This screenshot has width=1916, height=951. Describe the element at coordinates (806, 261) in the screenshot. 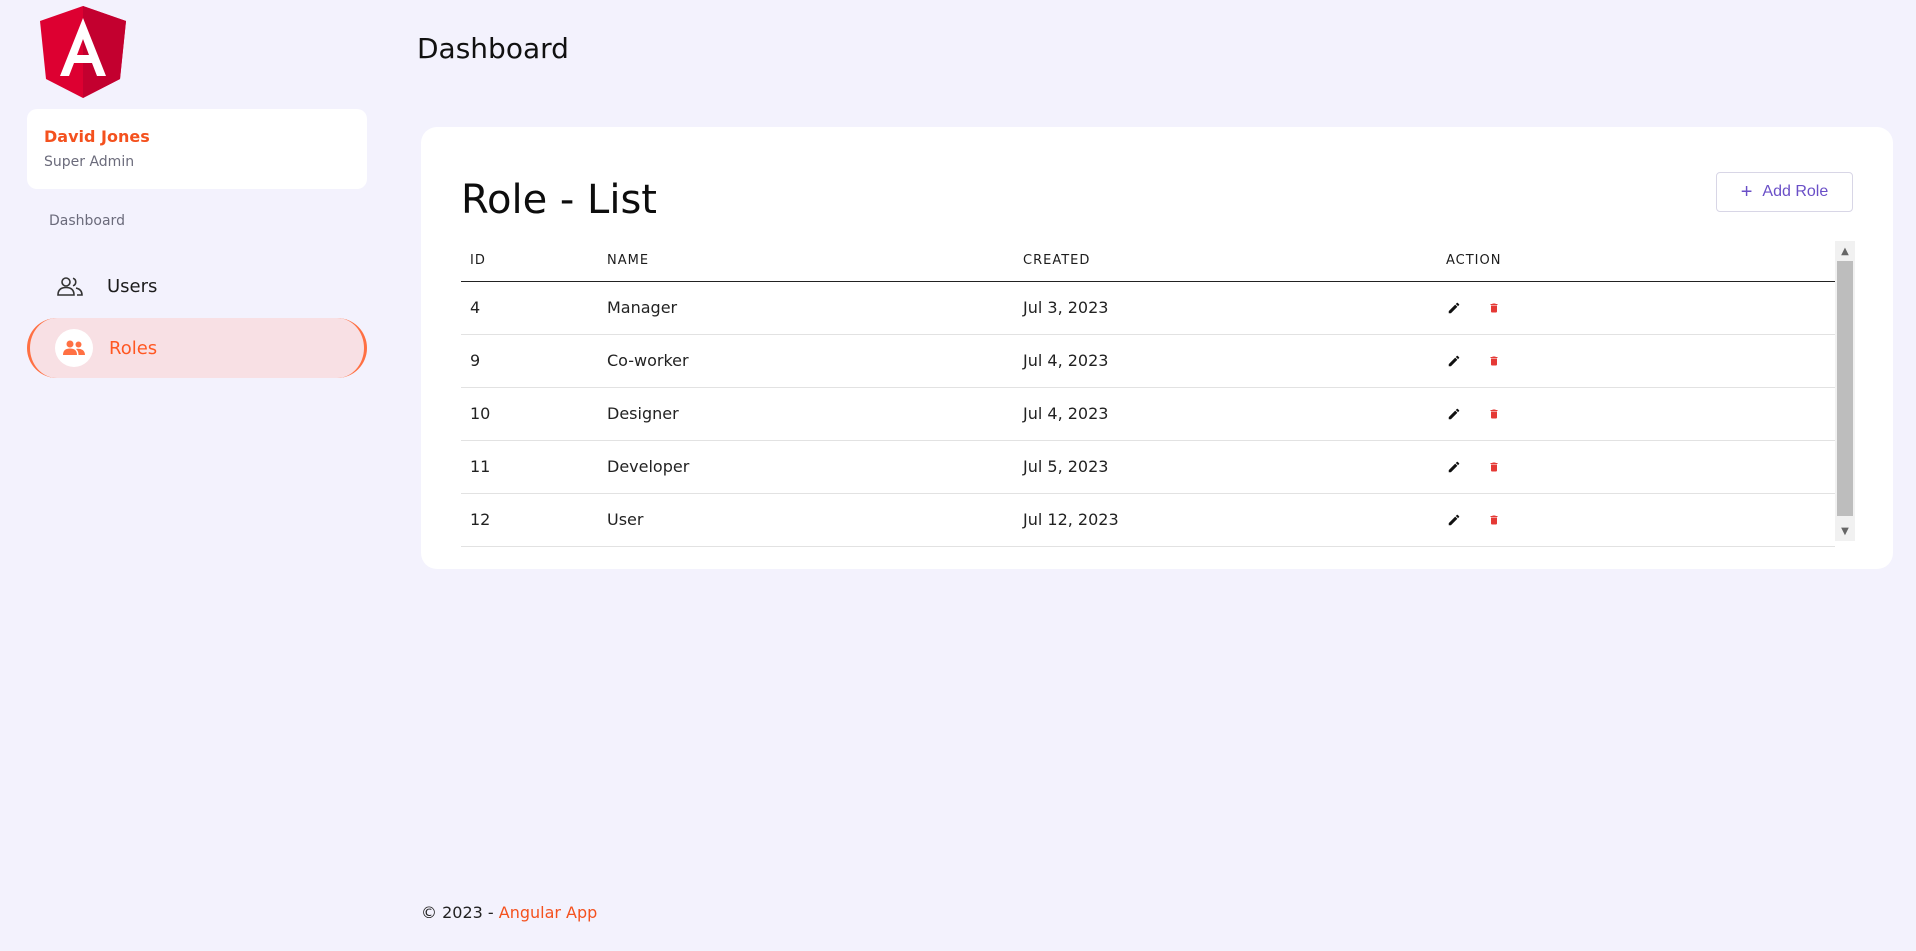

I see `column-header-name: NAME` at that location.